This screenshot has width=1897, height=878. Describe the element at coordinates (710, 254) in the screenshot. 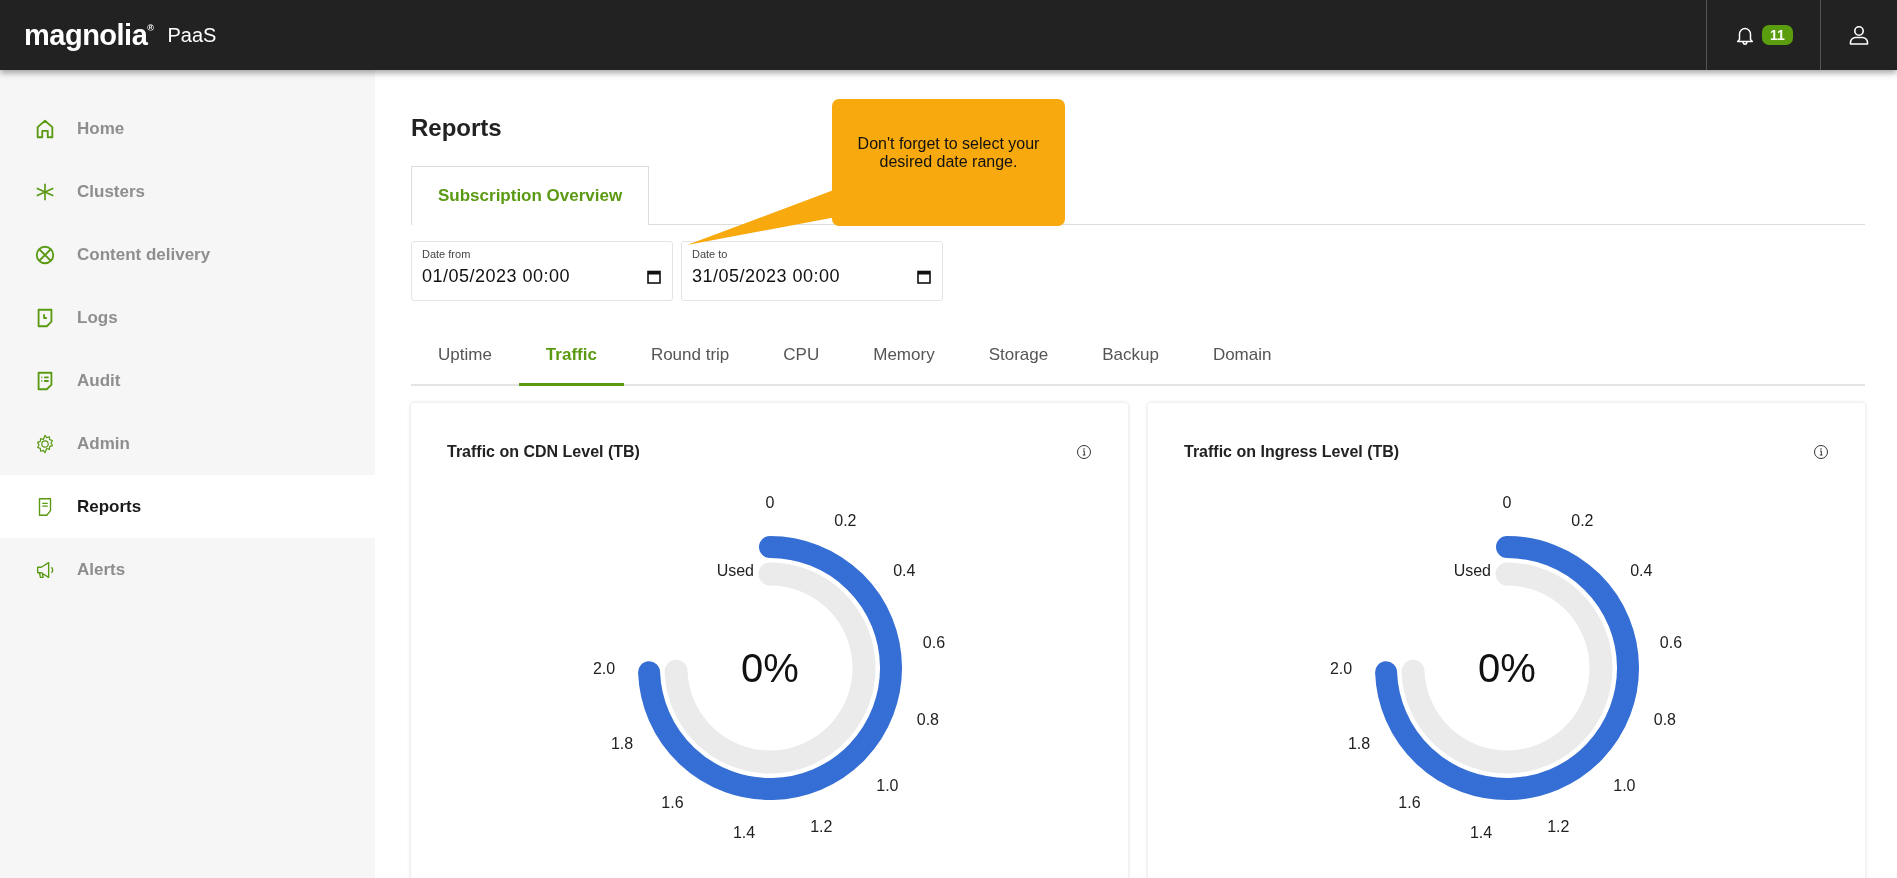

I see `field-label: Date to` at that location.